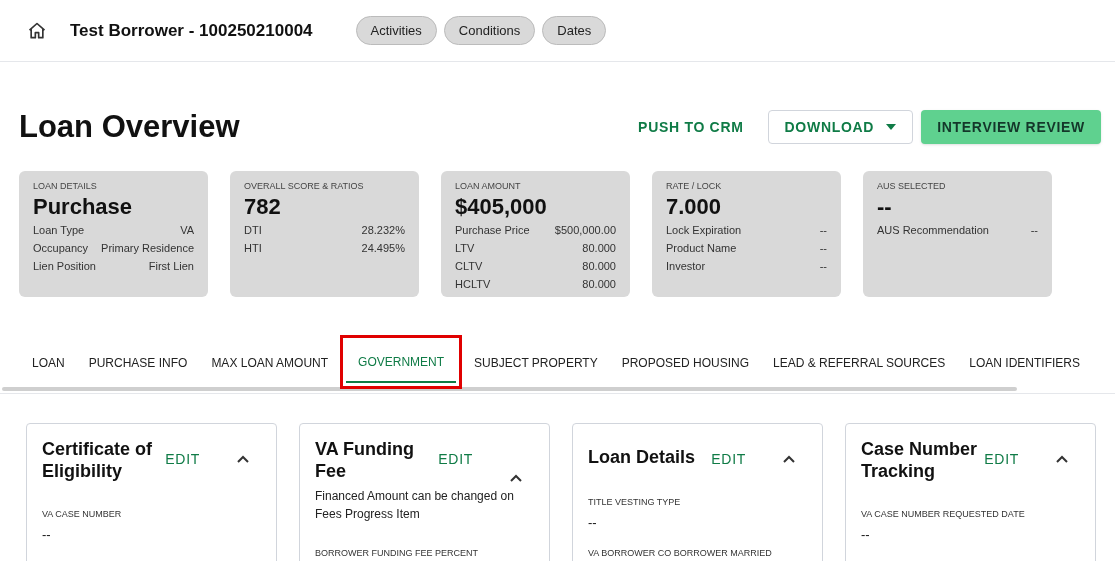 This screenshot has height=561, width=1115. What do you see at coordinates (415, 505) in the screenshot?
I see `panel-note: Financed Amount can be changed on Fees Progress Item` at bounding box center [415, 505].